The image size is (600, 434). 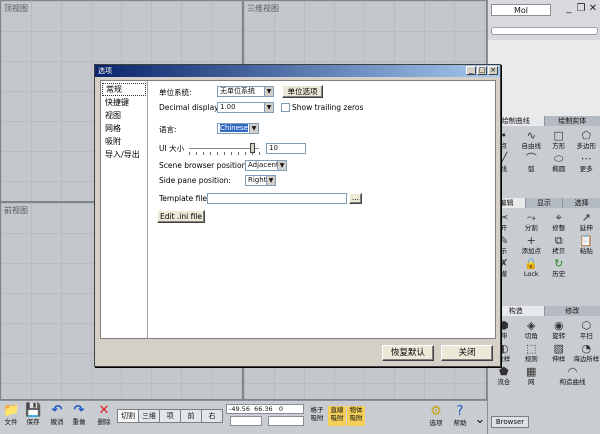 I want to click on tool-paste: 📋 粘贴, so click(x=586, y=245).